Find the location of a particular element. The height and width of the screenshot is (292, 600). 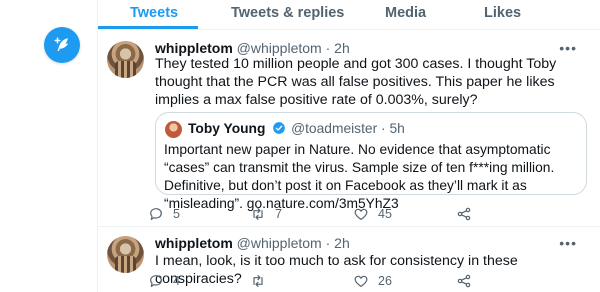

retweet-count: 7 is located at coordinates (278, 214).